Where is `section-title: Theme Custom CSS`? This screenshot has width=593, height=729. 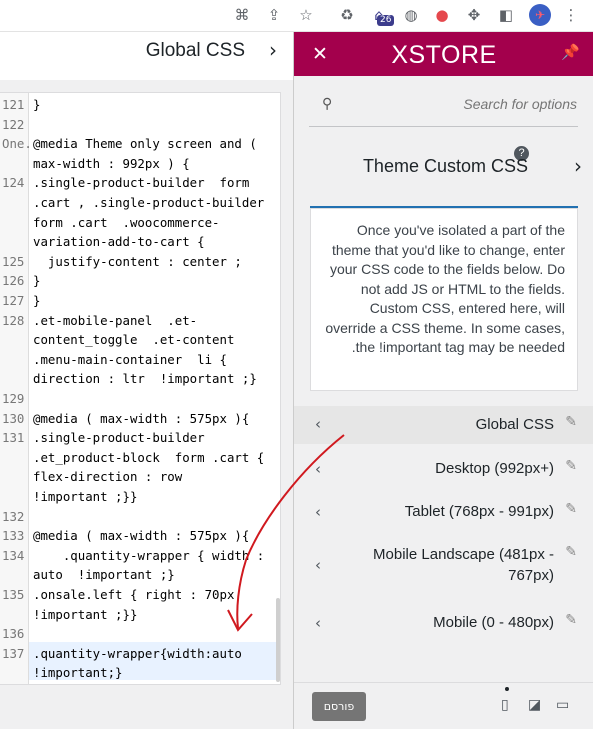 section-title: Theme Custom CSS is located at coordinates (445, 166).